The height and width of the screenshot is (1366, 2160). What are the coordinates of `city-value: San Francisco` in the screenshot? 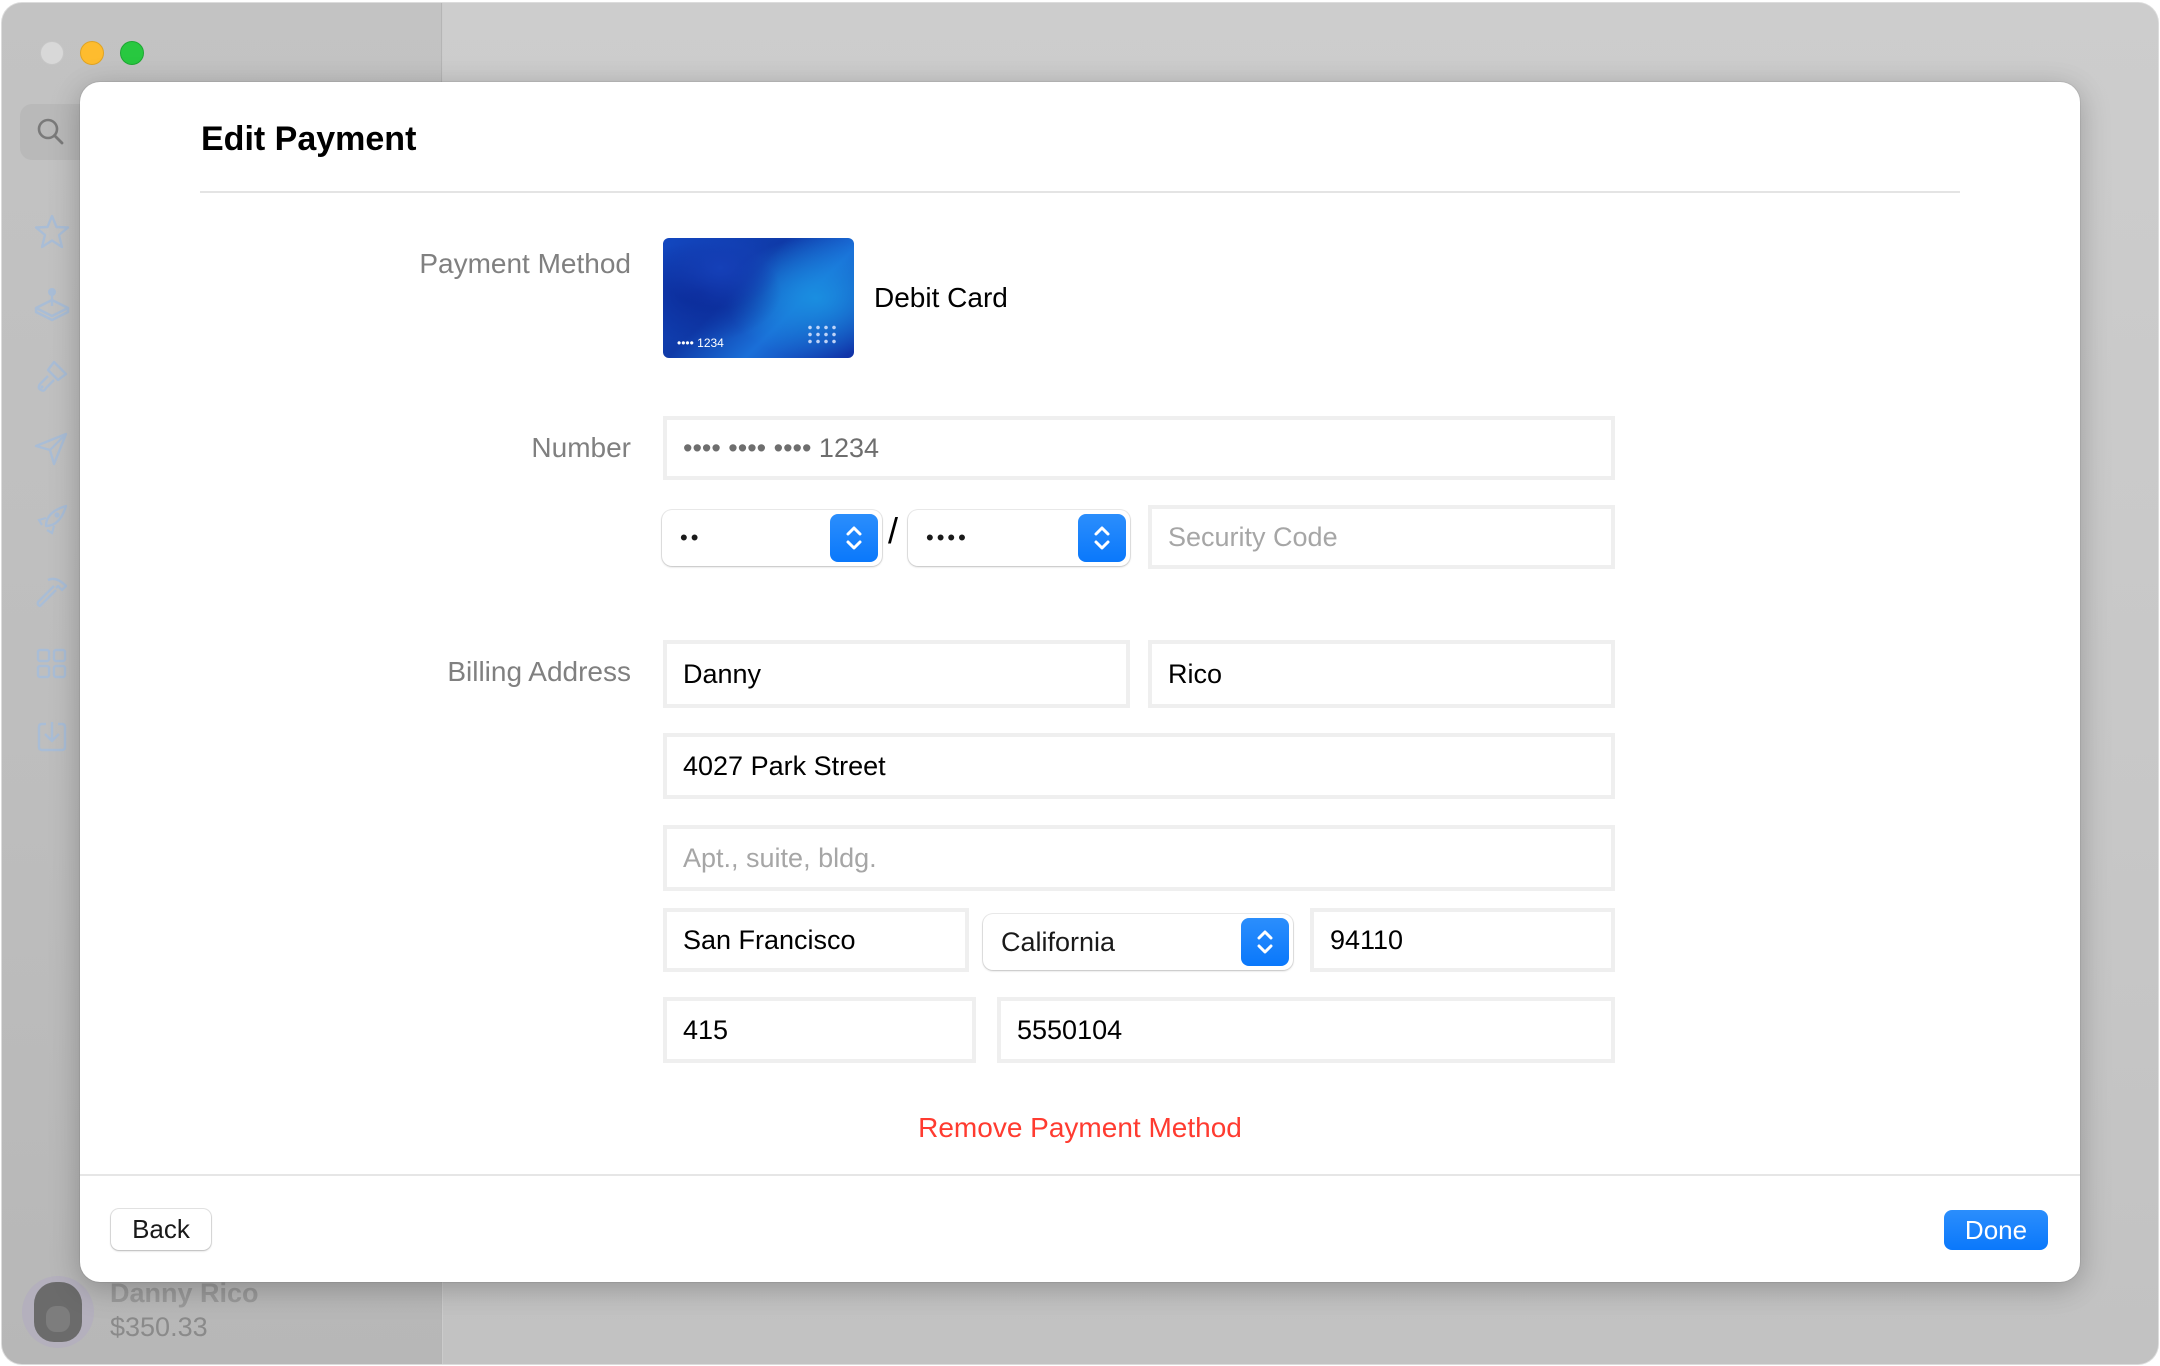 It's located at (769, 939).